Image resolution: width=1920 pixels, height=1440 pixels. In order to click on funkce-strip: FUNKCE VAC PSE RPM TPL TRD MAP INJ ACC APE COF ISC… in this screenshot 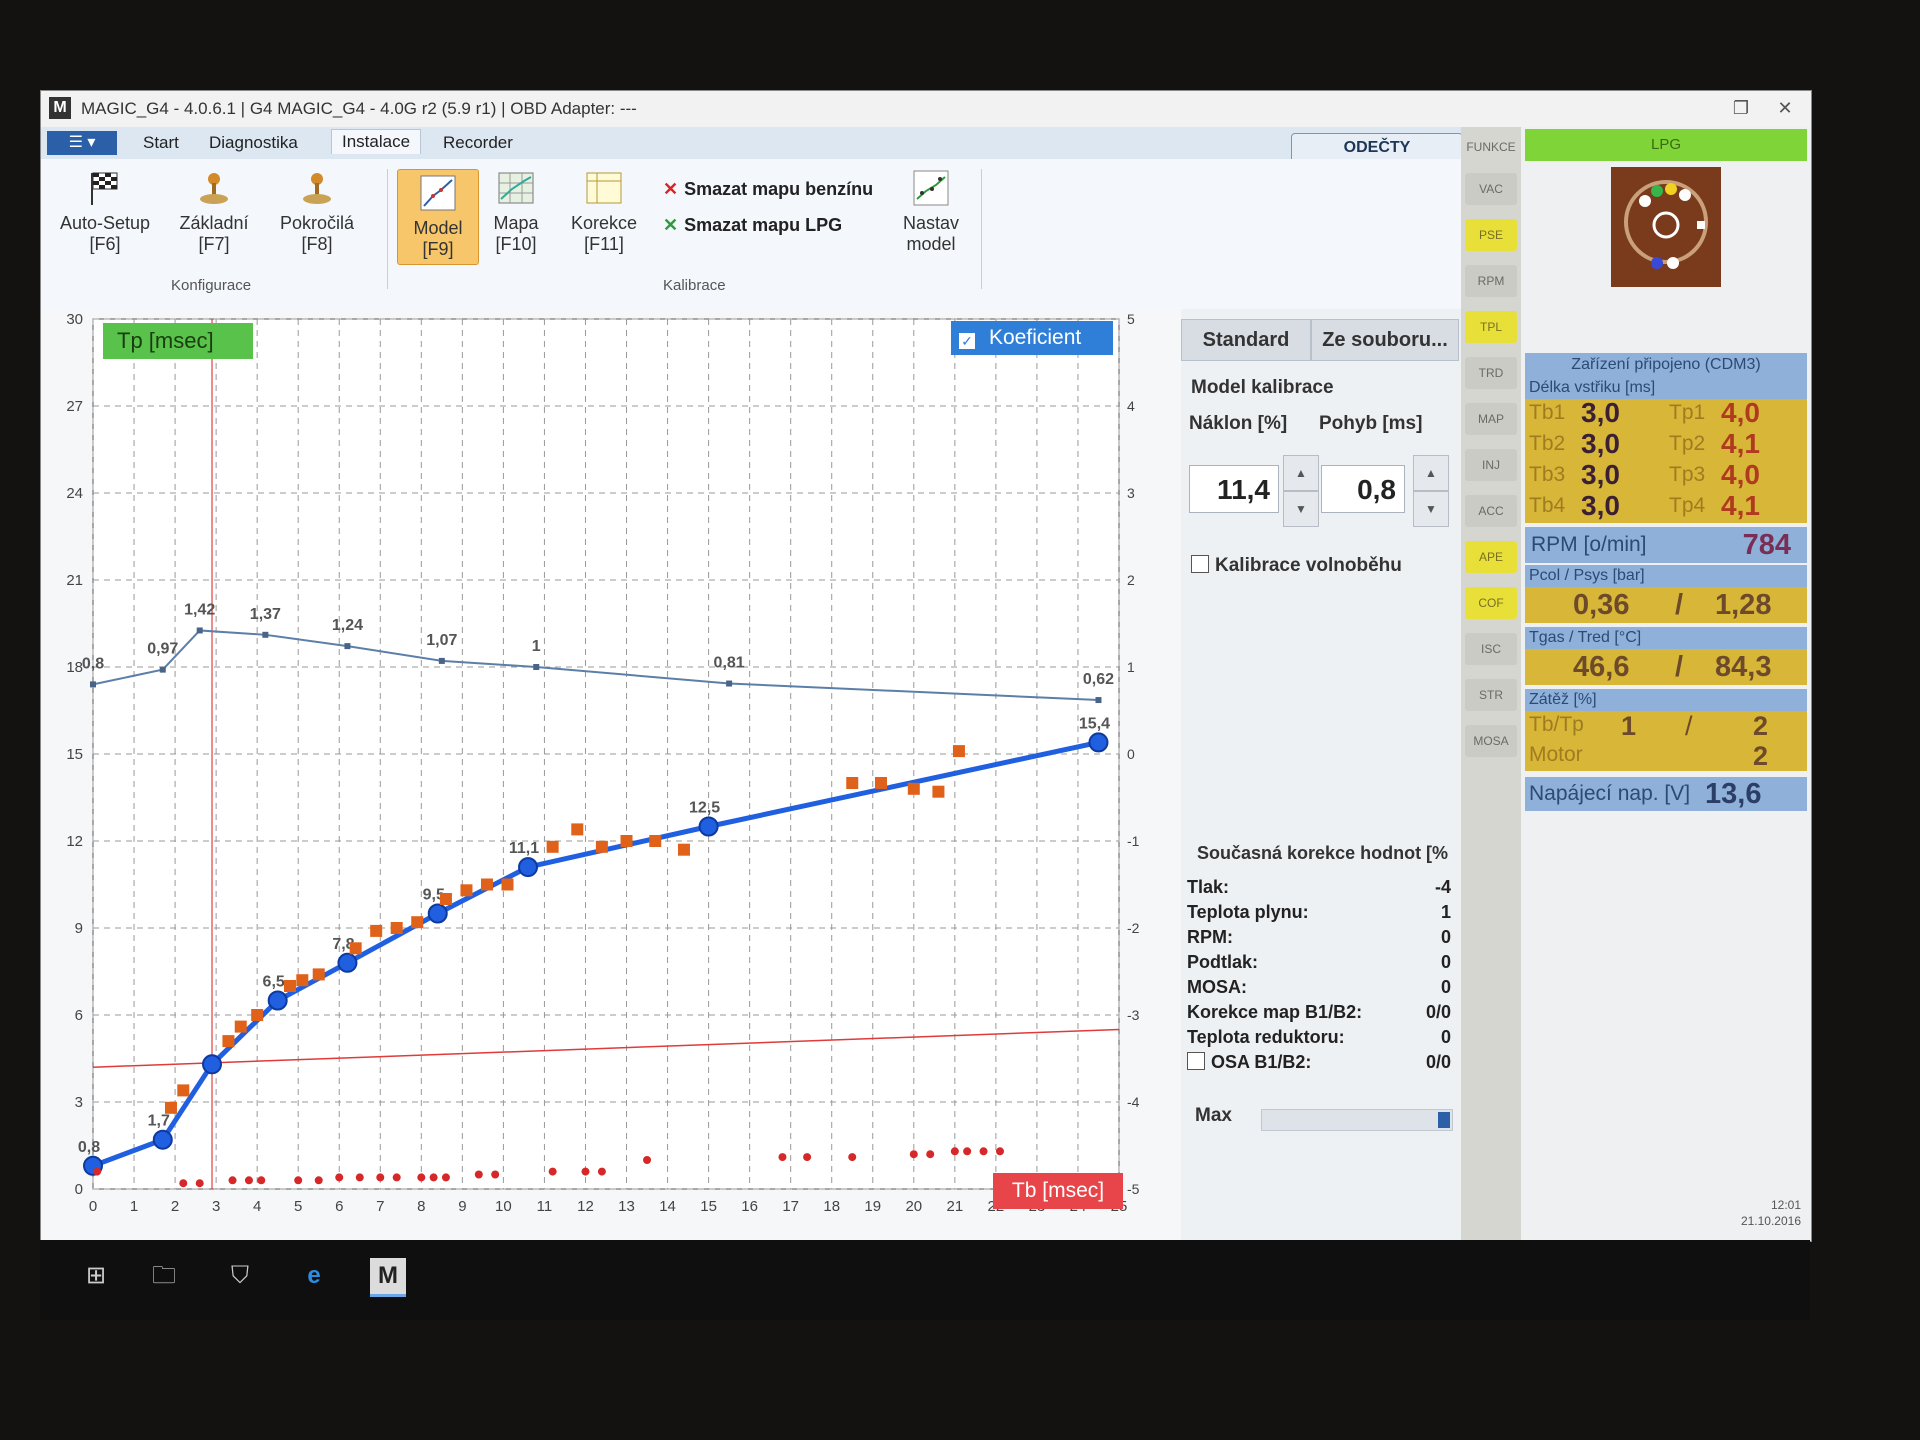, I will do `click(1491, 684)`.